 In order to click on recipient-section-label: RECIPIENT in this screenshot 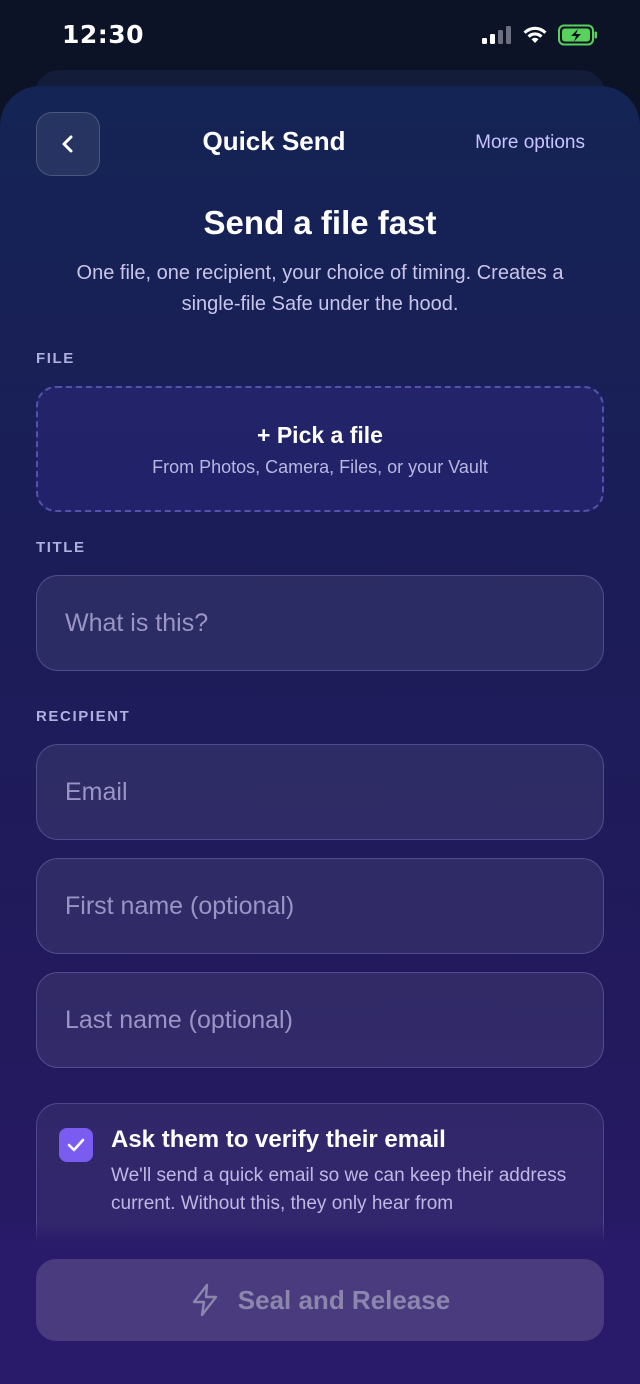, I will do `click(83, 716)`.